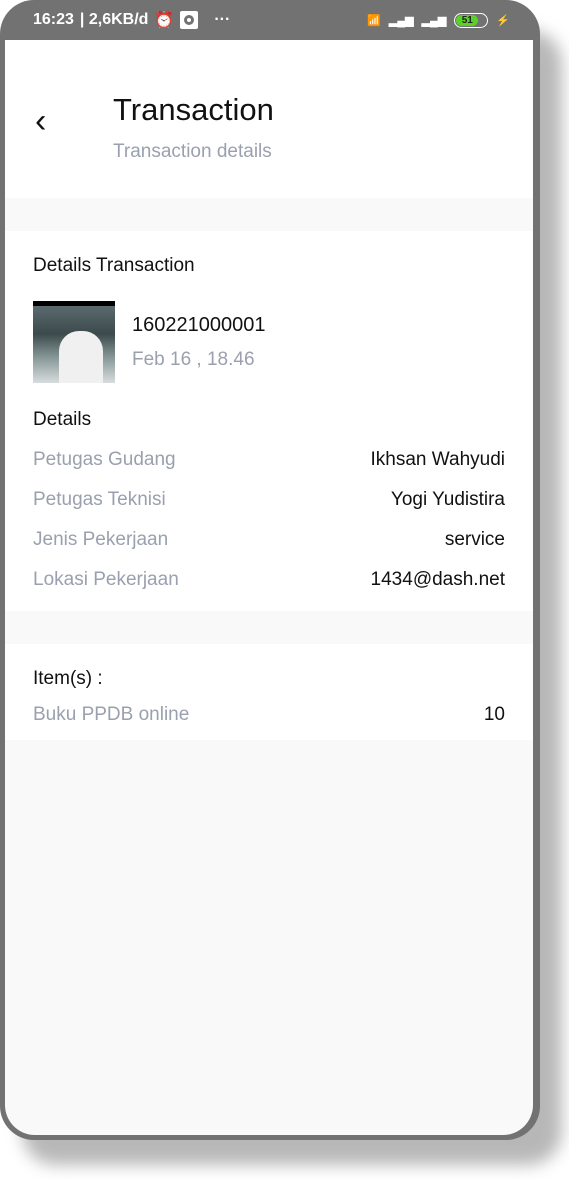 The image size is (569, 1179). Describe the element at coordinates (193, 109) in the screenshot. I see `page-title: Transaction` at that location.